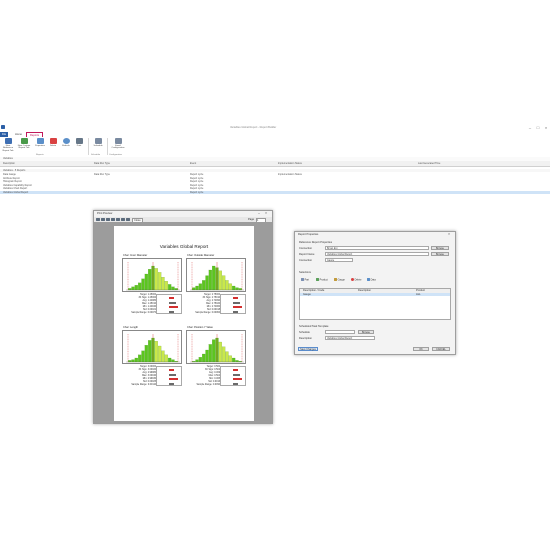  I want to click on selection-row: Gauge ALL, so click(375, 294).